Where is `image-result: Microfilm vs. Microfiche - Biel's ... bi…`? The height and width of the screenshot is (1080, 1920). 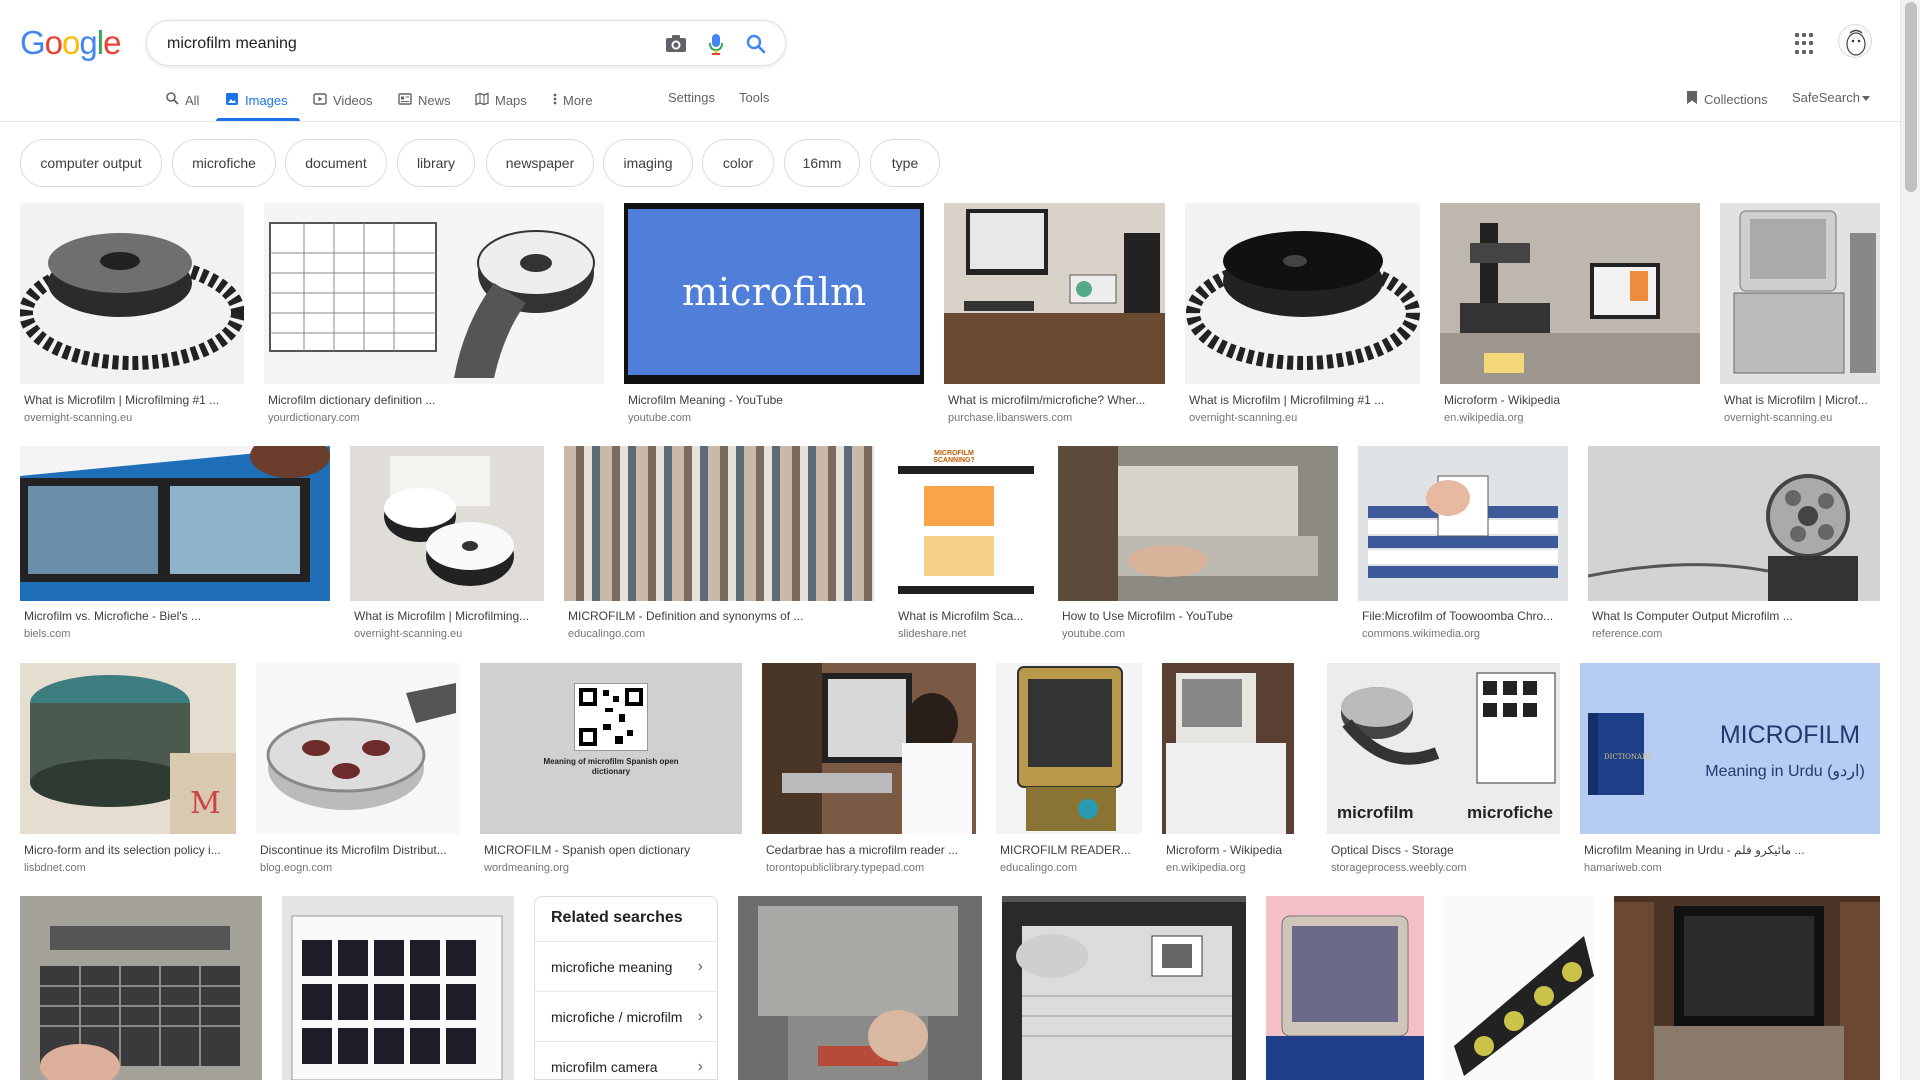 image-result: Microfilm vs. Microfiche - Biel's ... bi… is located at coordinates (175, 546).